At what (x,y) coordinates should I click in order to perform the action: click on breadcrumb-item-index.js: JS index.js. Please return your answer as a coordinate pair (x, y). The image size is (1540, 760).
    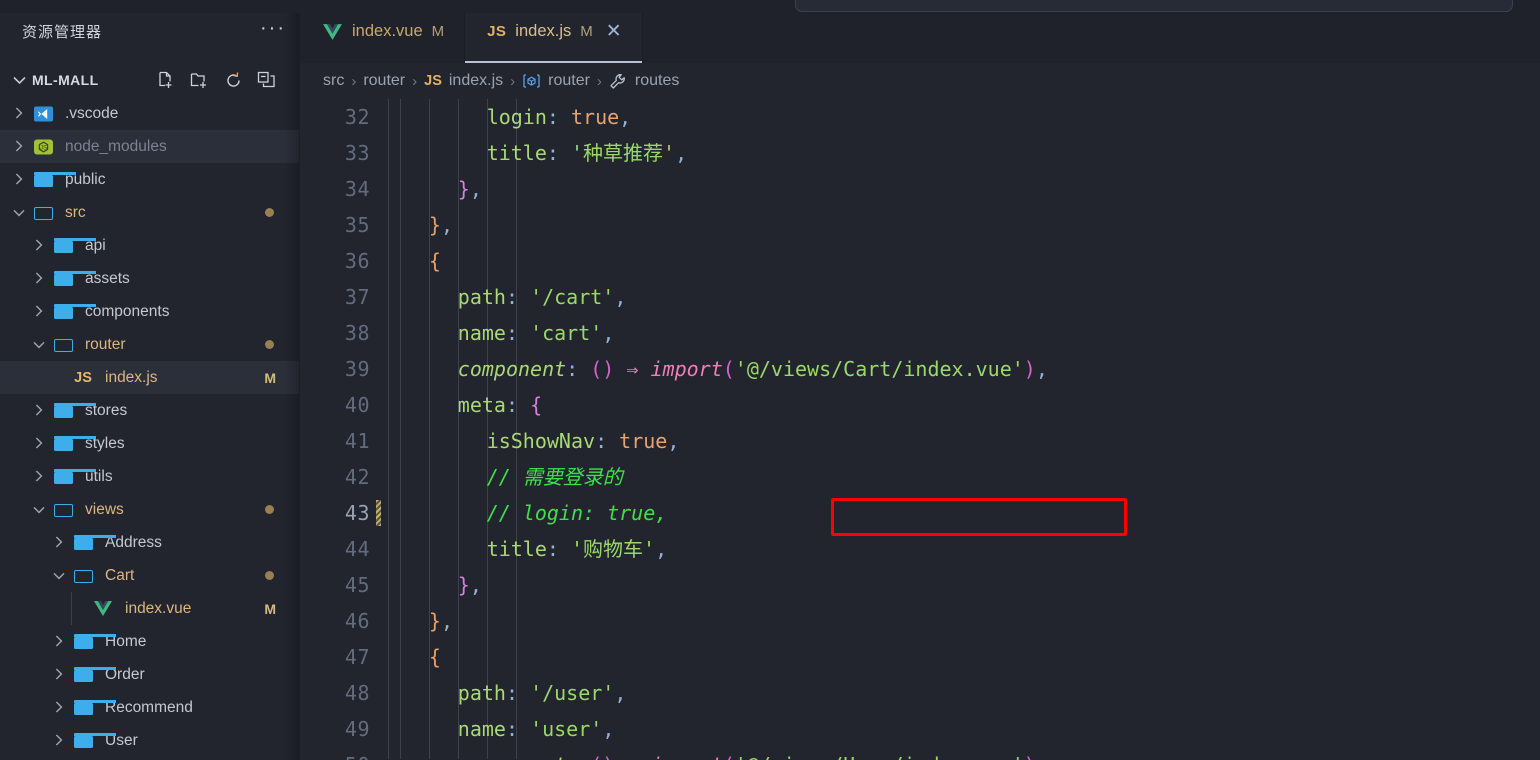
    Looking at the image, I should click on (463, 81).